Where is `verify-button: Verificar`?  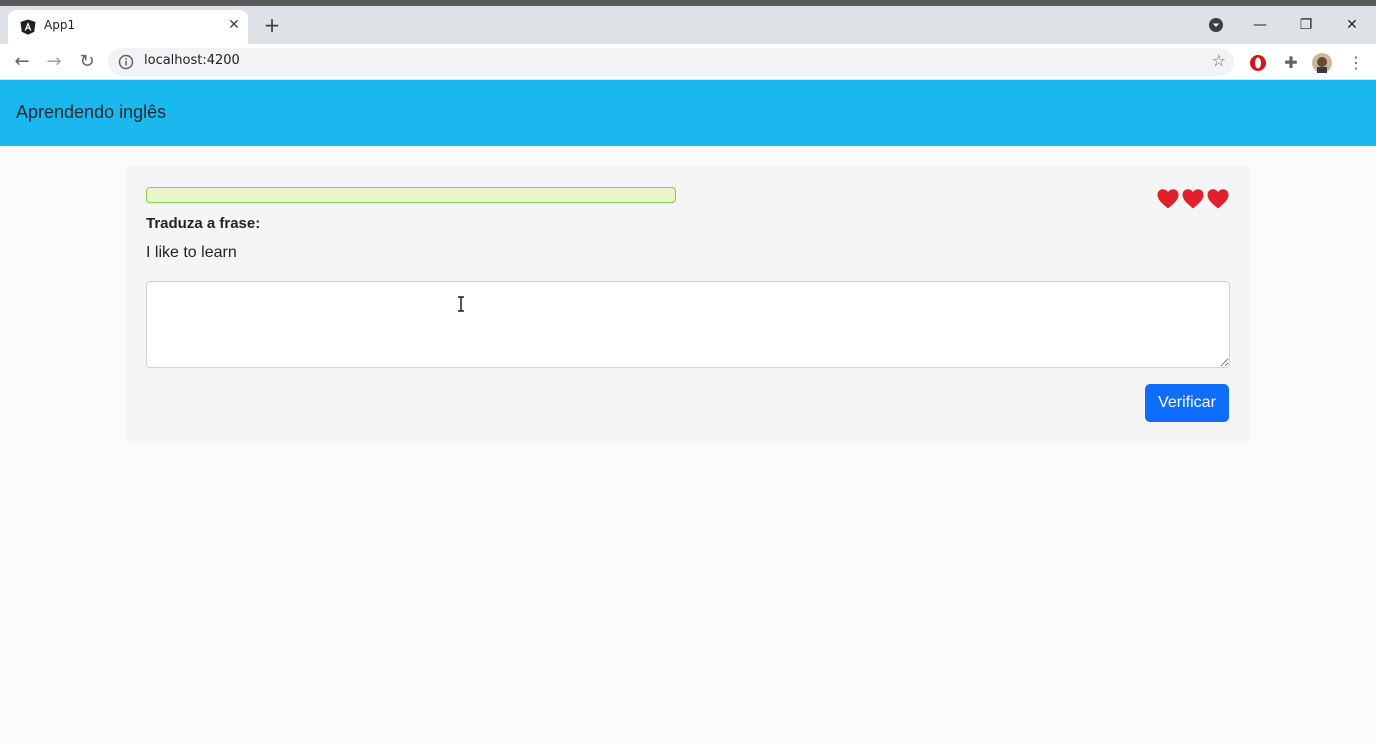 verify-button: Verificar is located at coordinates (1187, 403).